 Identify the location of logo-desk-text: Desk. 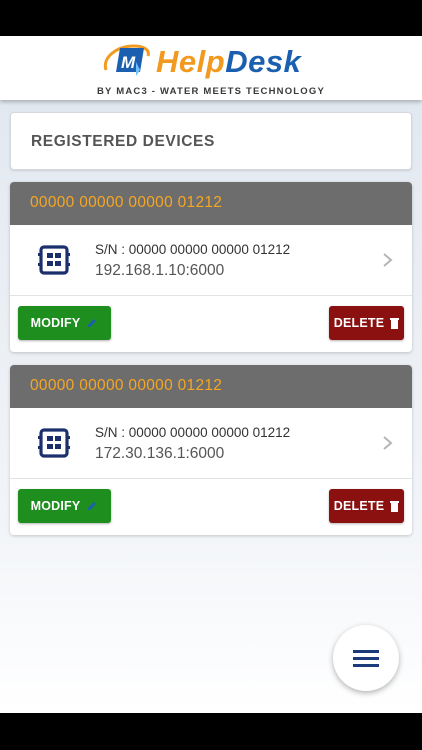
(263, 61).